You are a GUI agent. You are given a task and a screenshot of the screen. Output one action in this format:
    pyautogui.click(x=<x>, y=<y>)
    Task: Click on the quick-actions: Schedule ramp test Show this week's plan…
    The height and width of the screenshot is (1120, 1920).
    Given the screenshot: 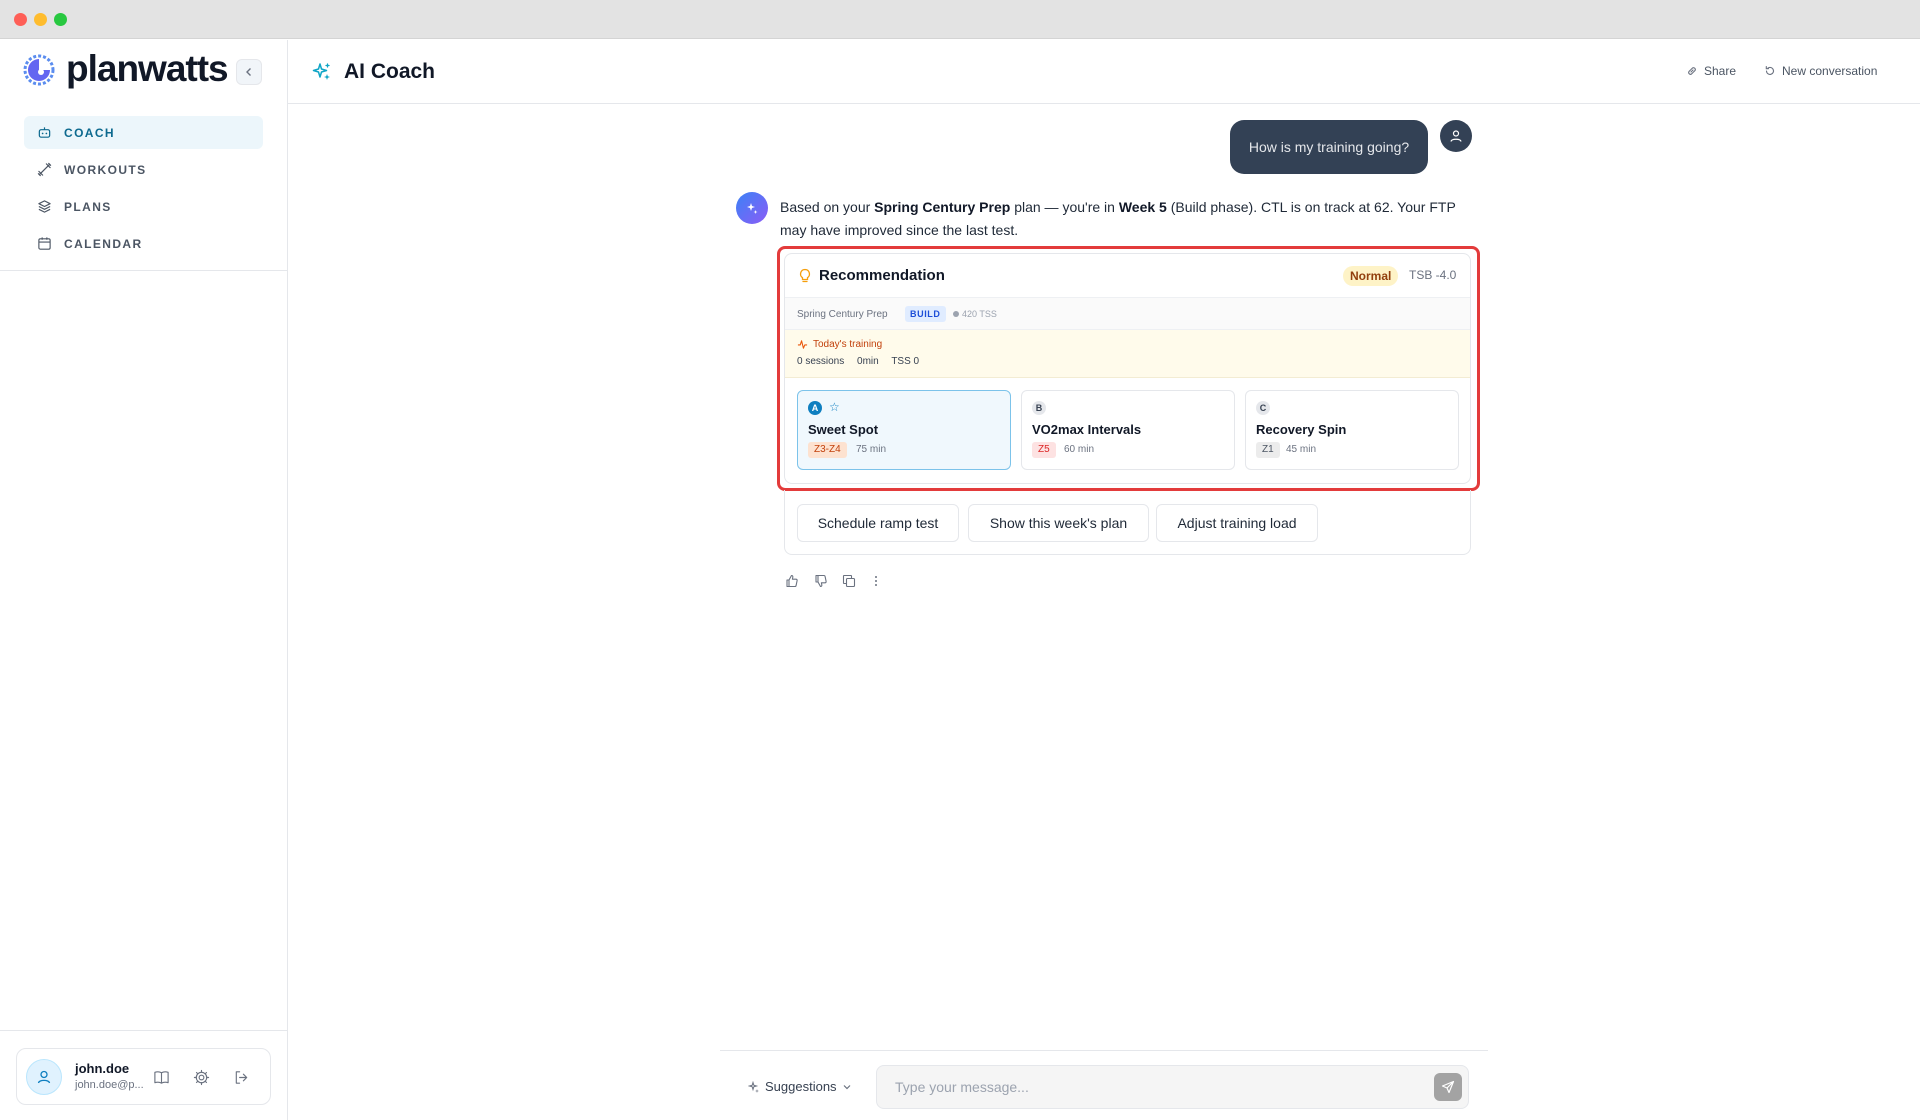 What is the action you would take?
    pyautogui.click(x=1127, y=522)
    